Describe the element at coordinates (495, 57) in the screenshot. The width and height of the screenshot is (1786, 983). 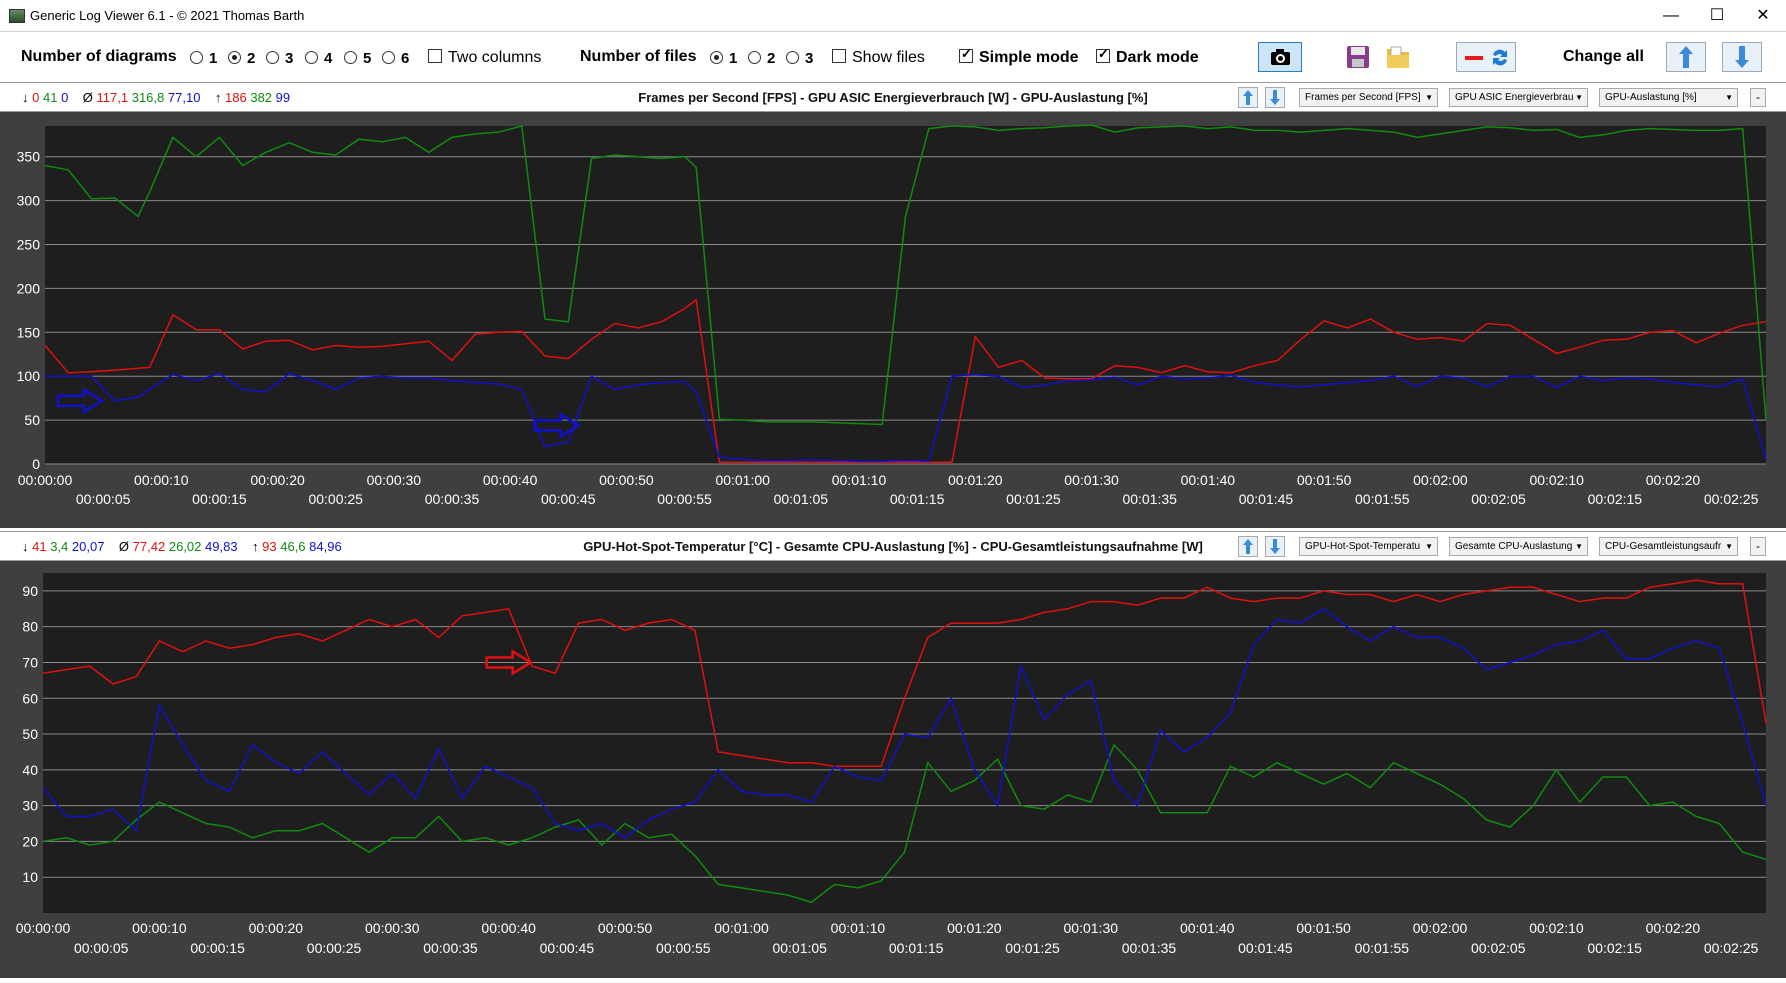
I see `checkbox-label: Two columns` at that location.